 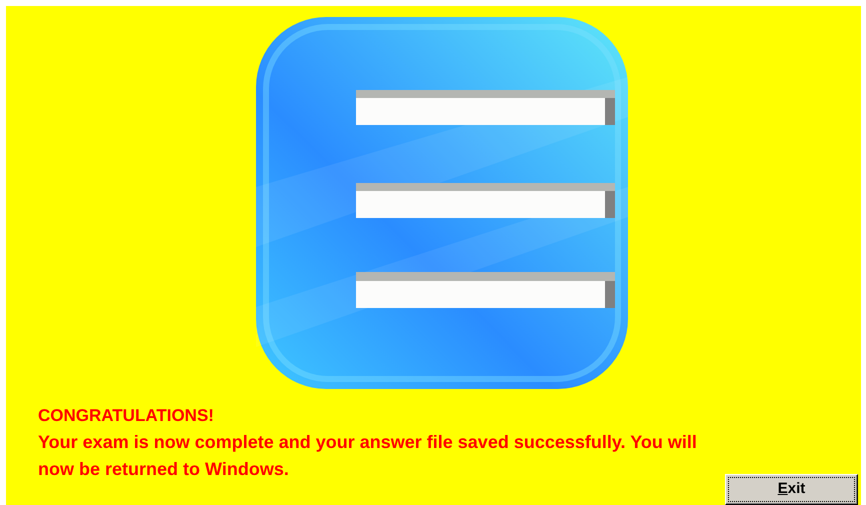 What do you see at coordinates (791, 489) in the screenshot?
I see `exit-button: Exit` at bounding box center [791, 489].